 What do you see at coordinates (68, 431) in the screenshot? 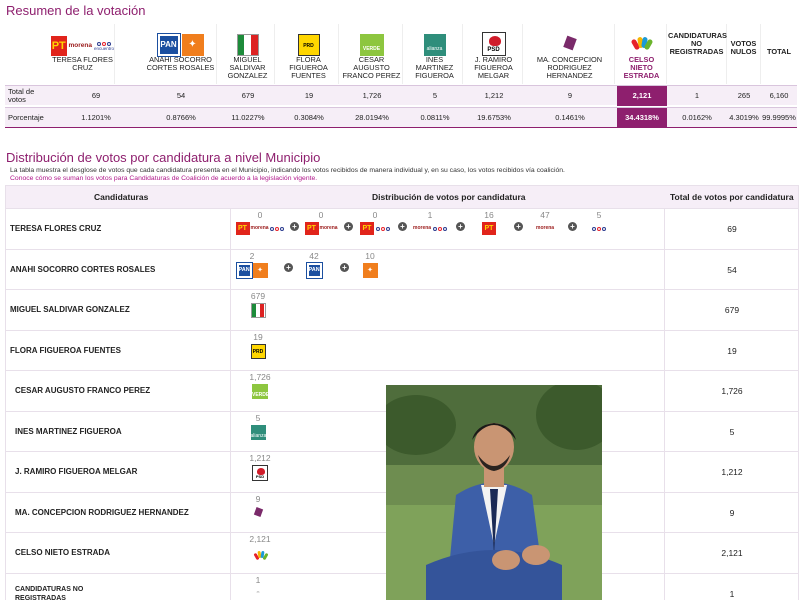
I see `candidate-name: INES MARTINEZ FIGUEROA` at bounding box center [68, 431].